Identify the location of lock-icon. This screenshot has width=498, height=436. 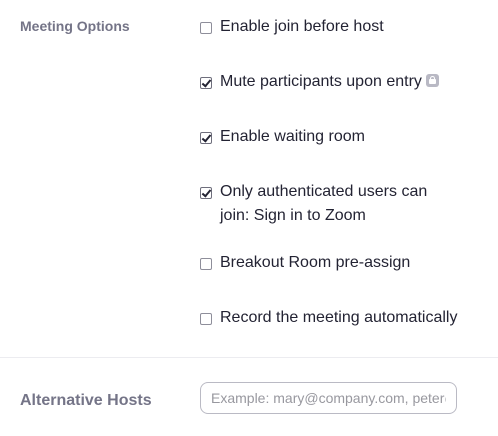
(432, 81).